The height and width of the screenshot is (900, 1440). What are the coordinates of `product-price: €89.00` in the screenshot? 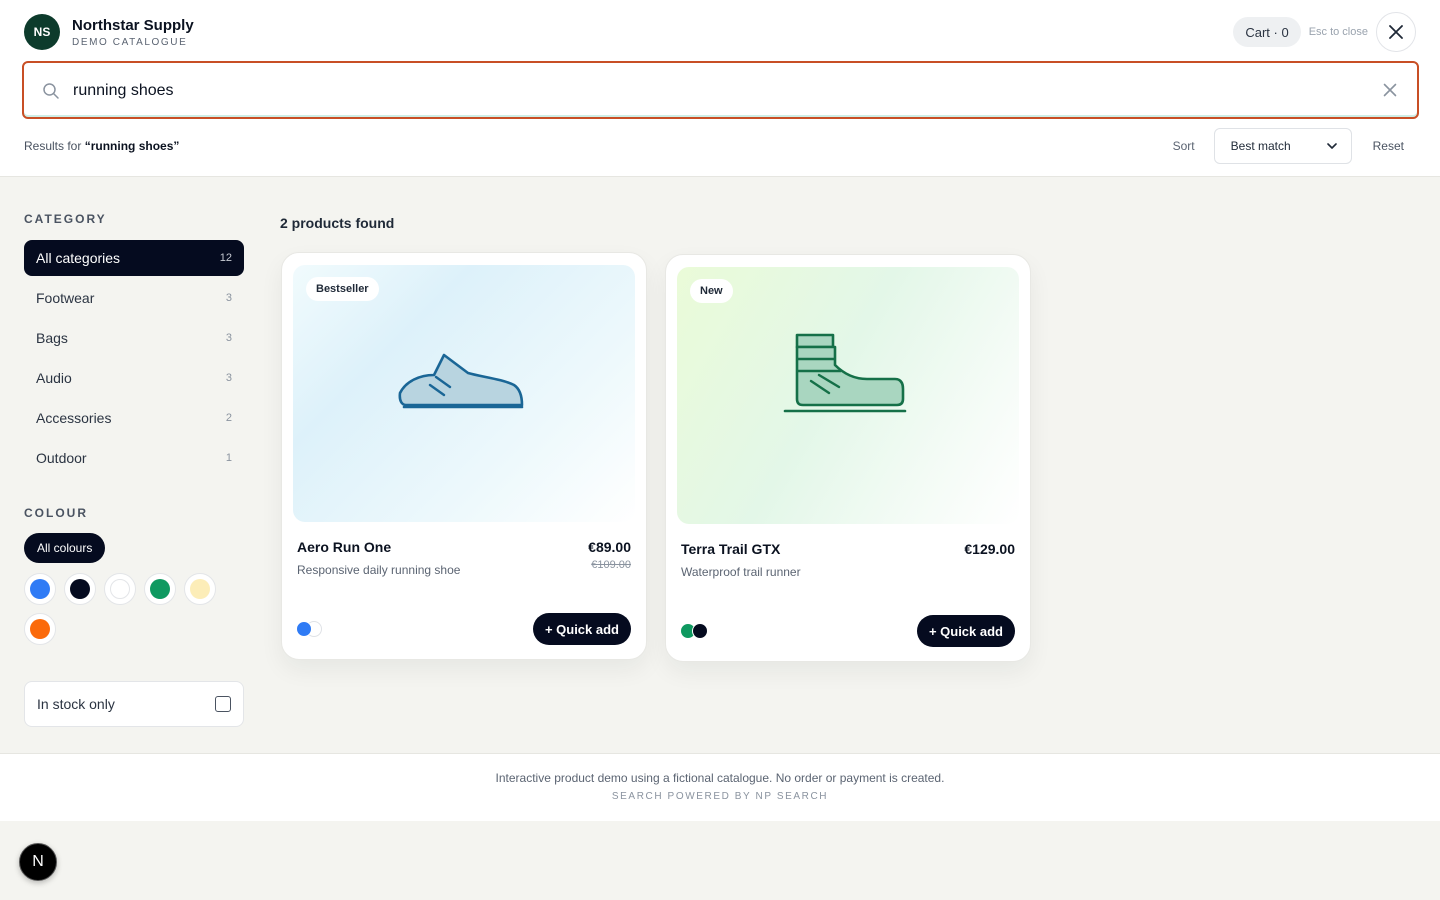 It's located at (609, 547).